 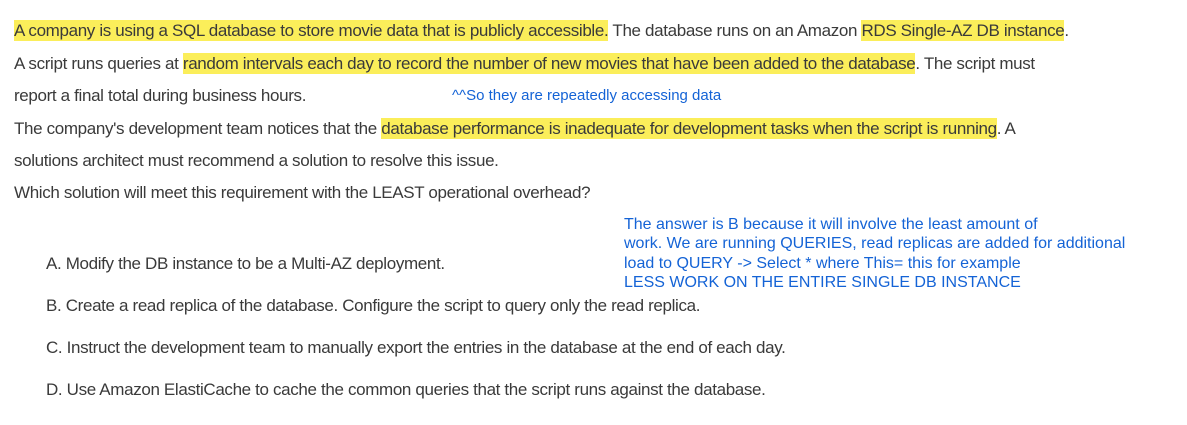 What do you see at coordinates (963, 30) in the screenshot?
I see `highlight: RDS Single-AZ DB instance` at bounding box center [963, 30].